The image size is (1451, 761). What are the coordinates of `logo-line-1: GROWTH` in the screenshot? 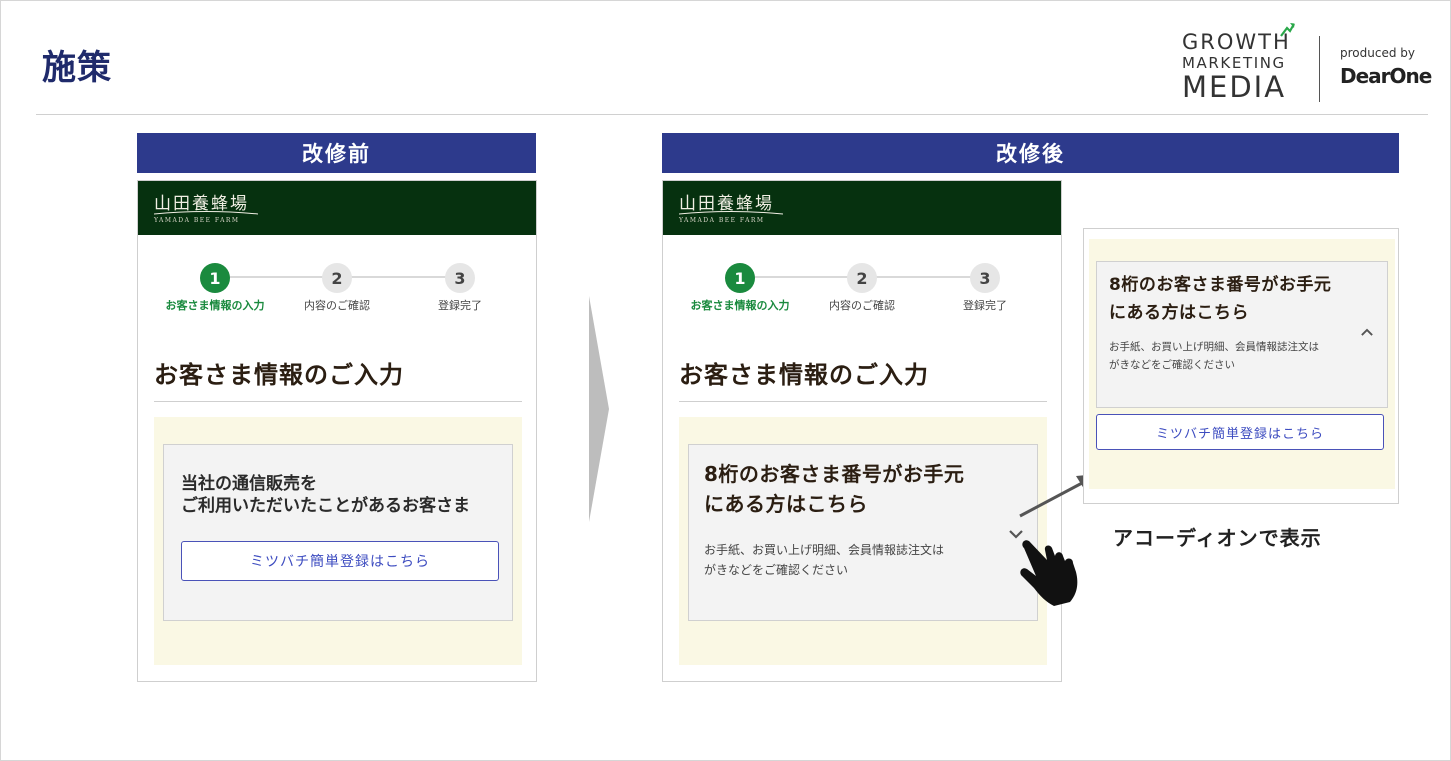 It's located at (1236, 42).